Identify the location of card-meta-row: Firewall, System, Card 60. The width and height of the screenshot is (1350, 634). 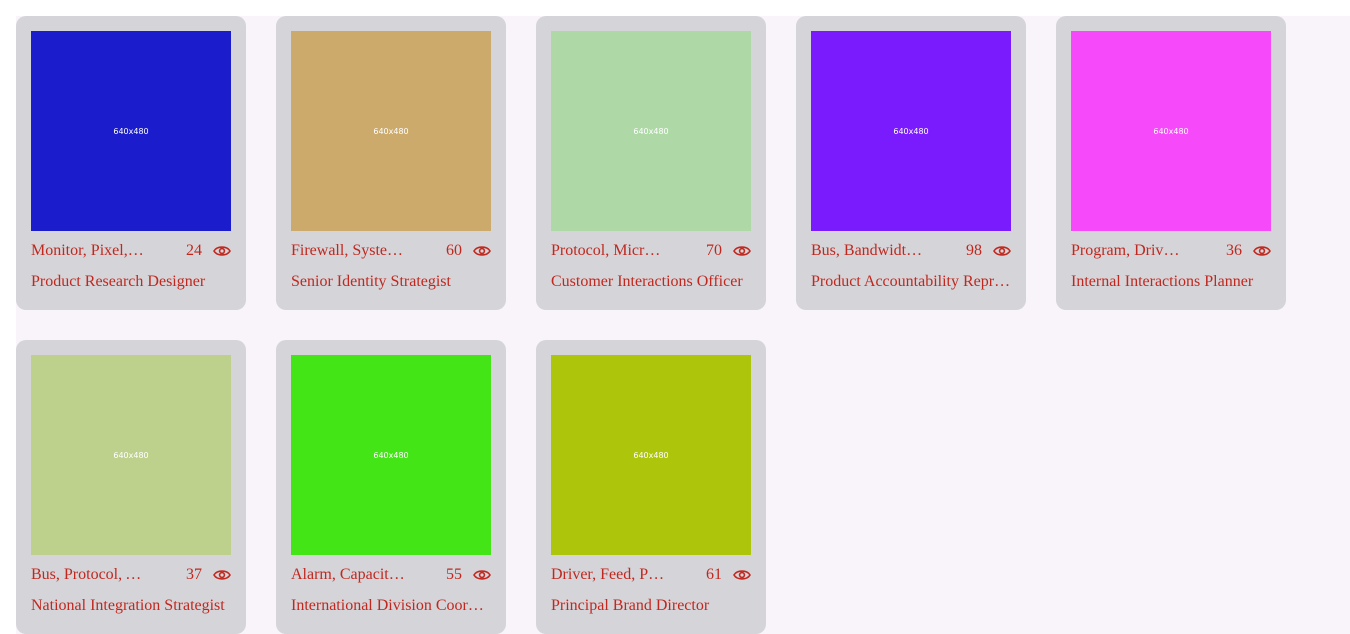
(391, 251).